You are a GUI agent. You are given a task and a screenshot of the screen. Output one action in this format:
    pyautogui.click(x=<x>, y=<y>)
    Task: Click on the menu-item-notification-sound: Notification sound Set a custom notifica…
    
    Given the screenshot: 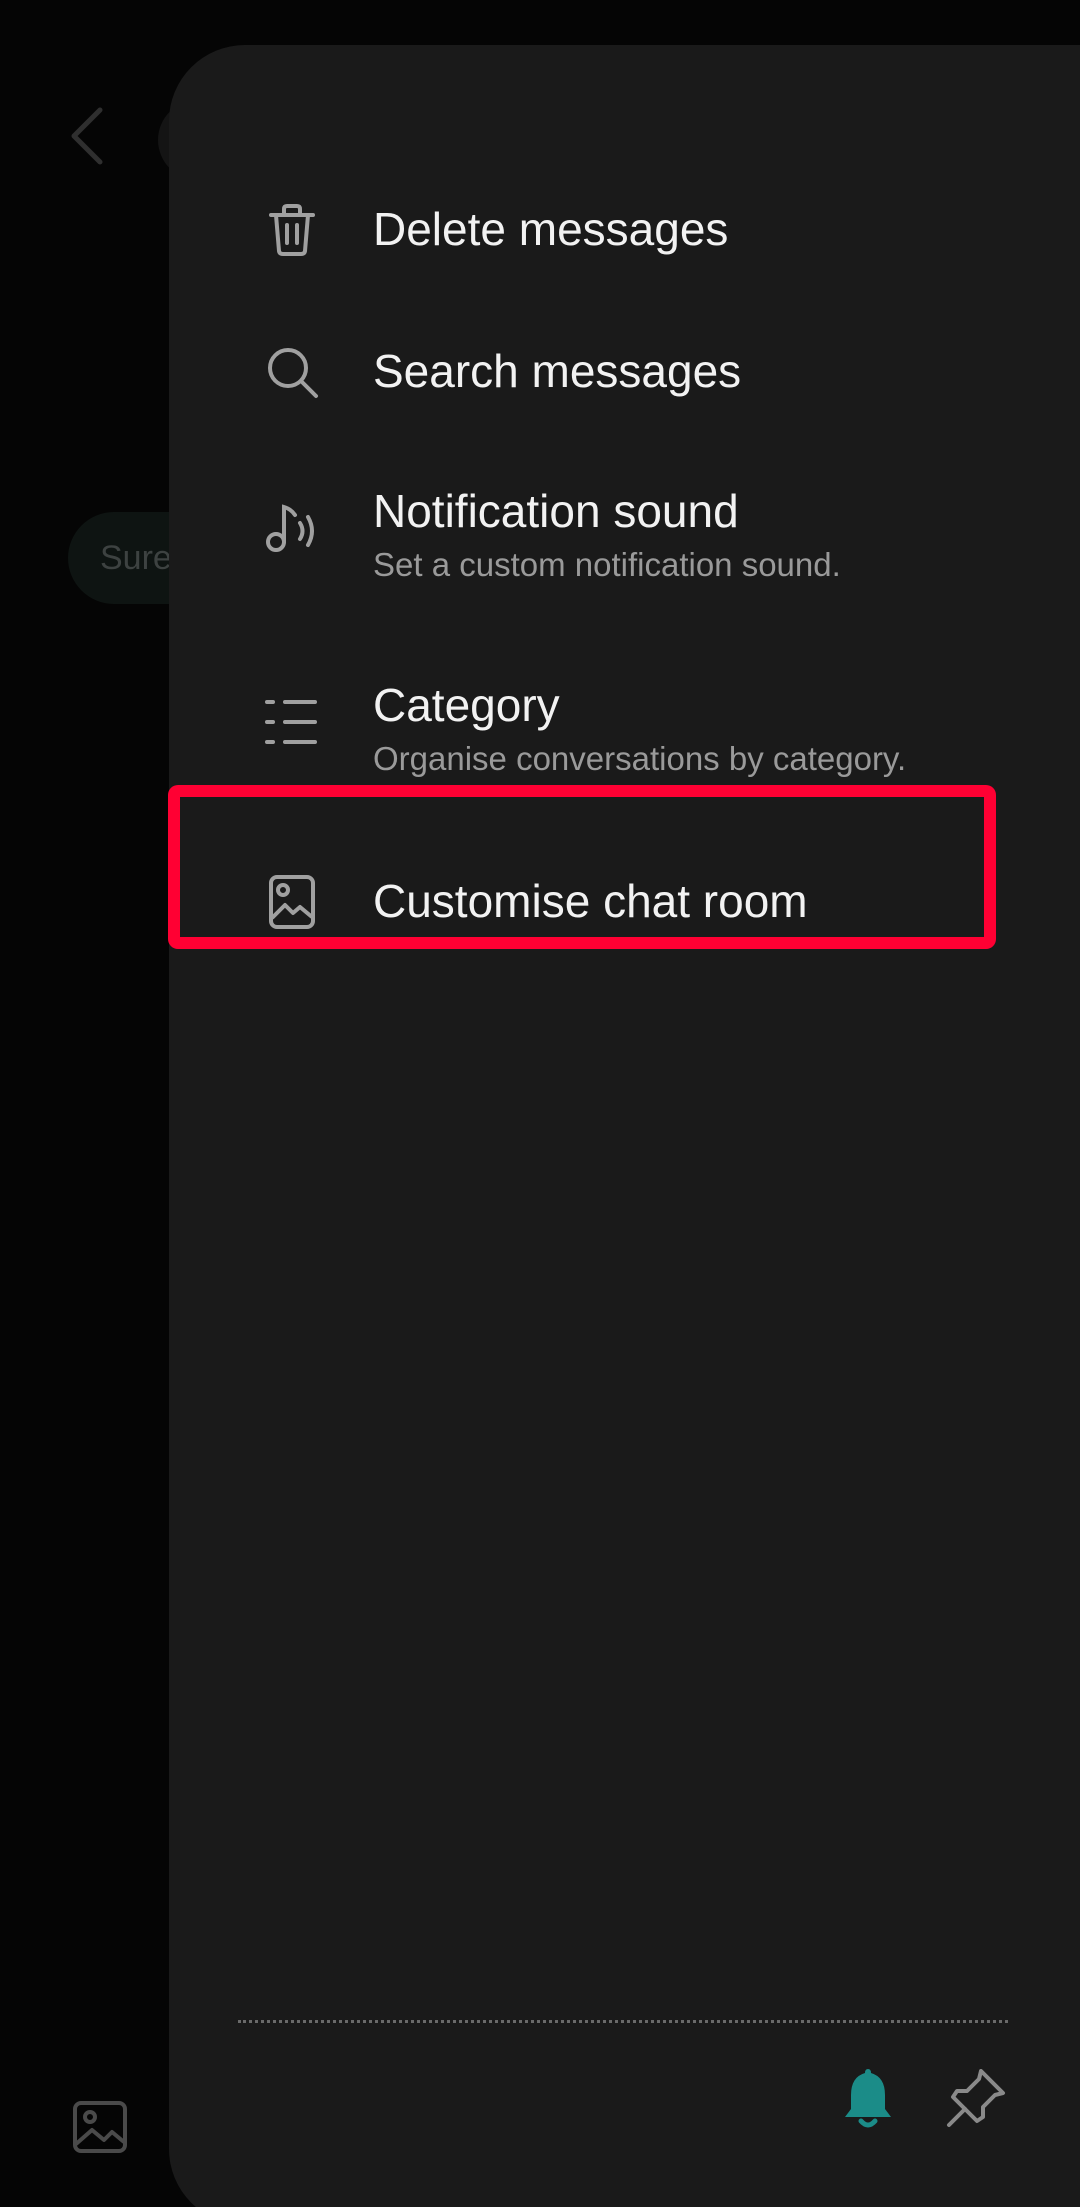 What is the action you would take?
    pyautogui.click(x=624, y=530)
    